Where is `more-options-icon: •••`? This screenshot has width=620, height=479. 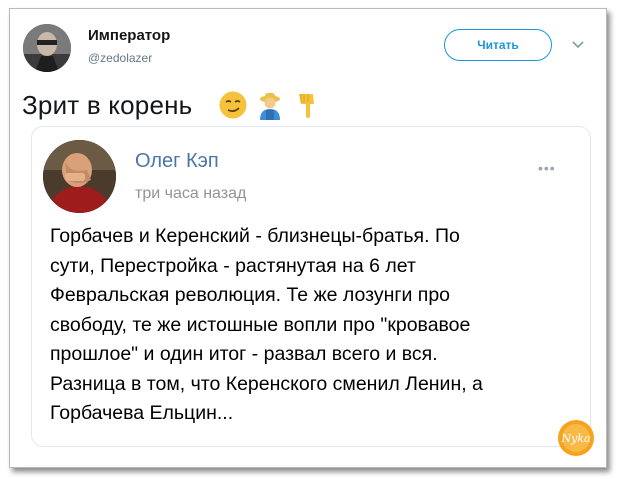
more-options-icon: ••• is located at coordinates (547, 168).